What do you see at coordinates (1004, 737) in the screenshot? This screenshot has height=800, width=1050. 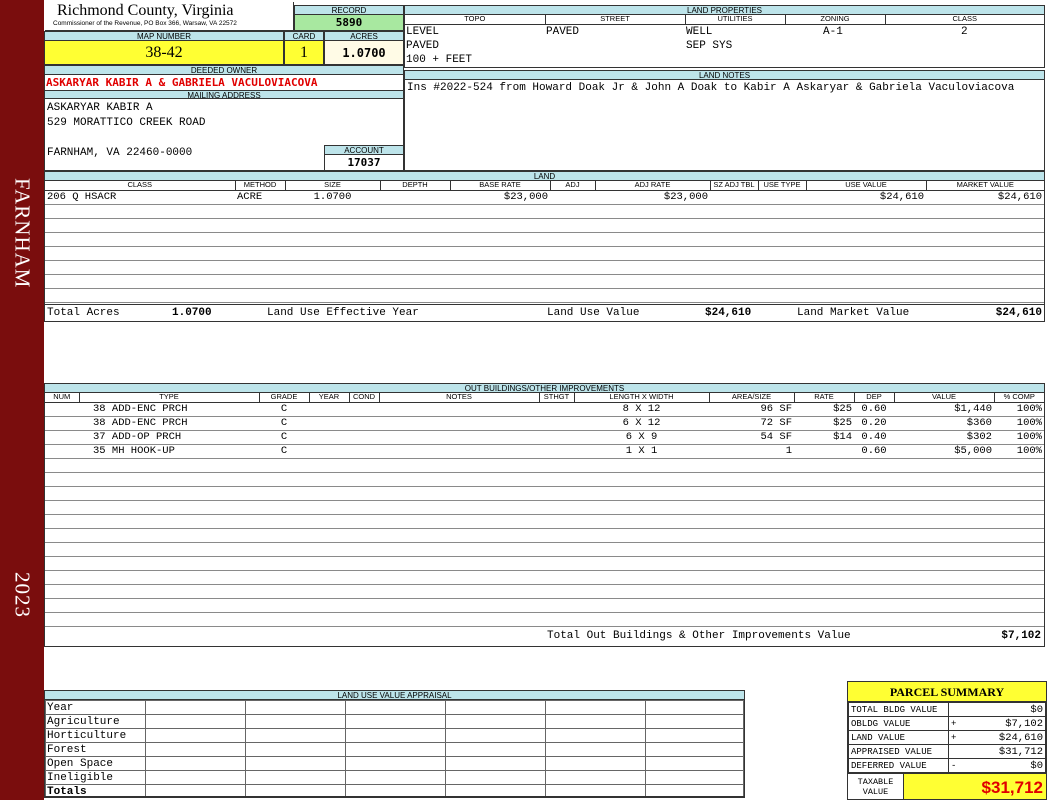 I see `summary-value: $24,610` at bounding box center [1004, 737].